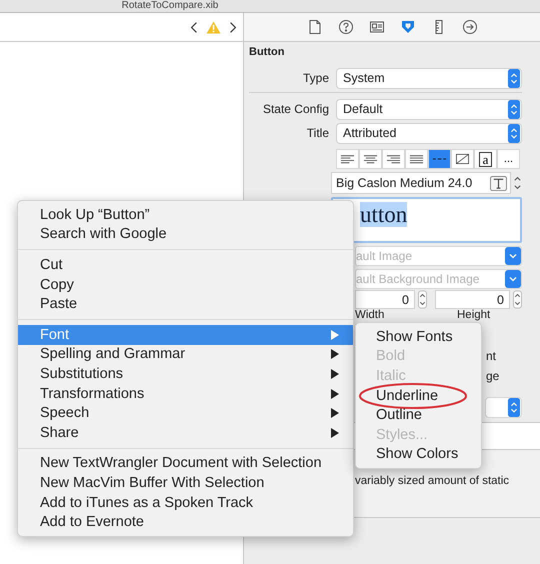  Describe the element at coordinates (408, 27) in the screenshot. I see `attributes-icon` at that location.